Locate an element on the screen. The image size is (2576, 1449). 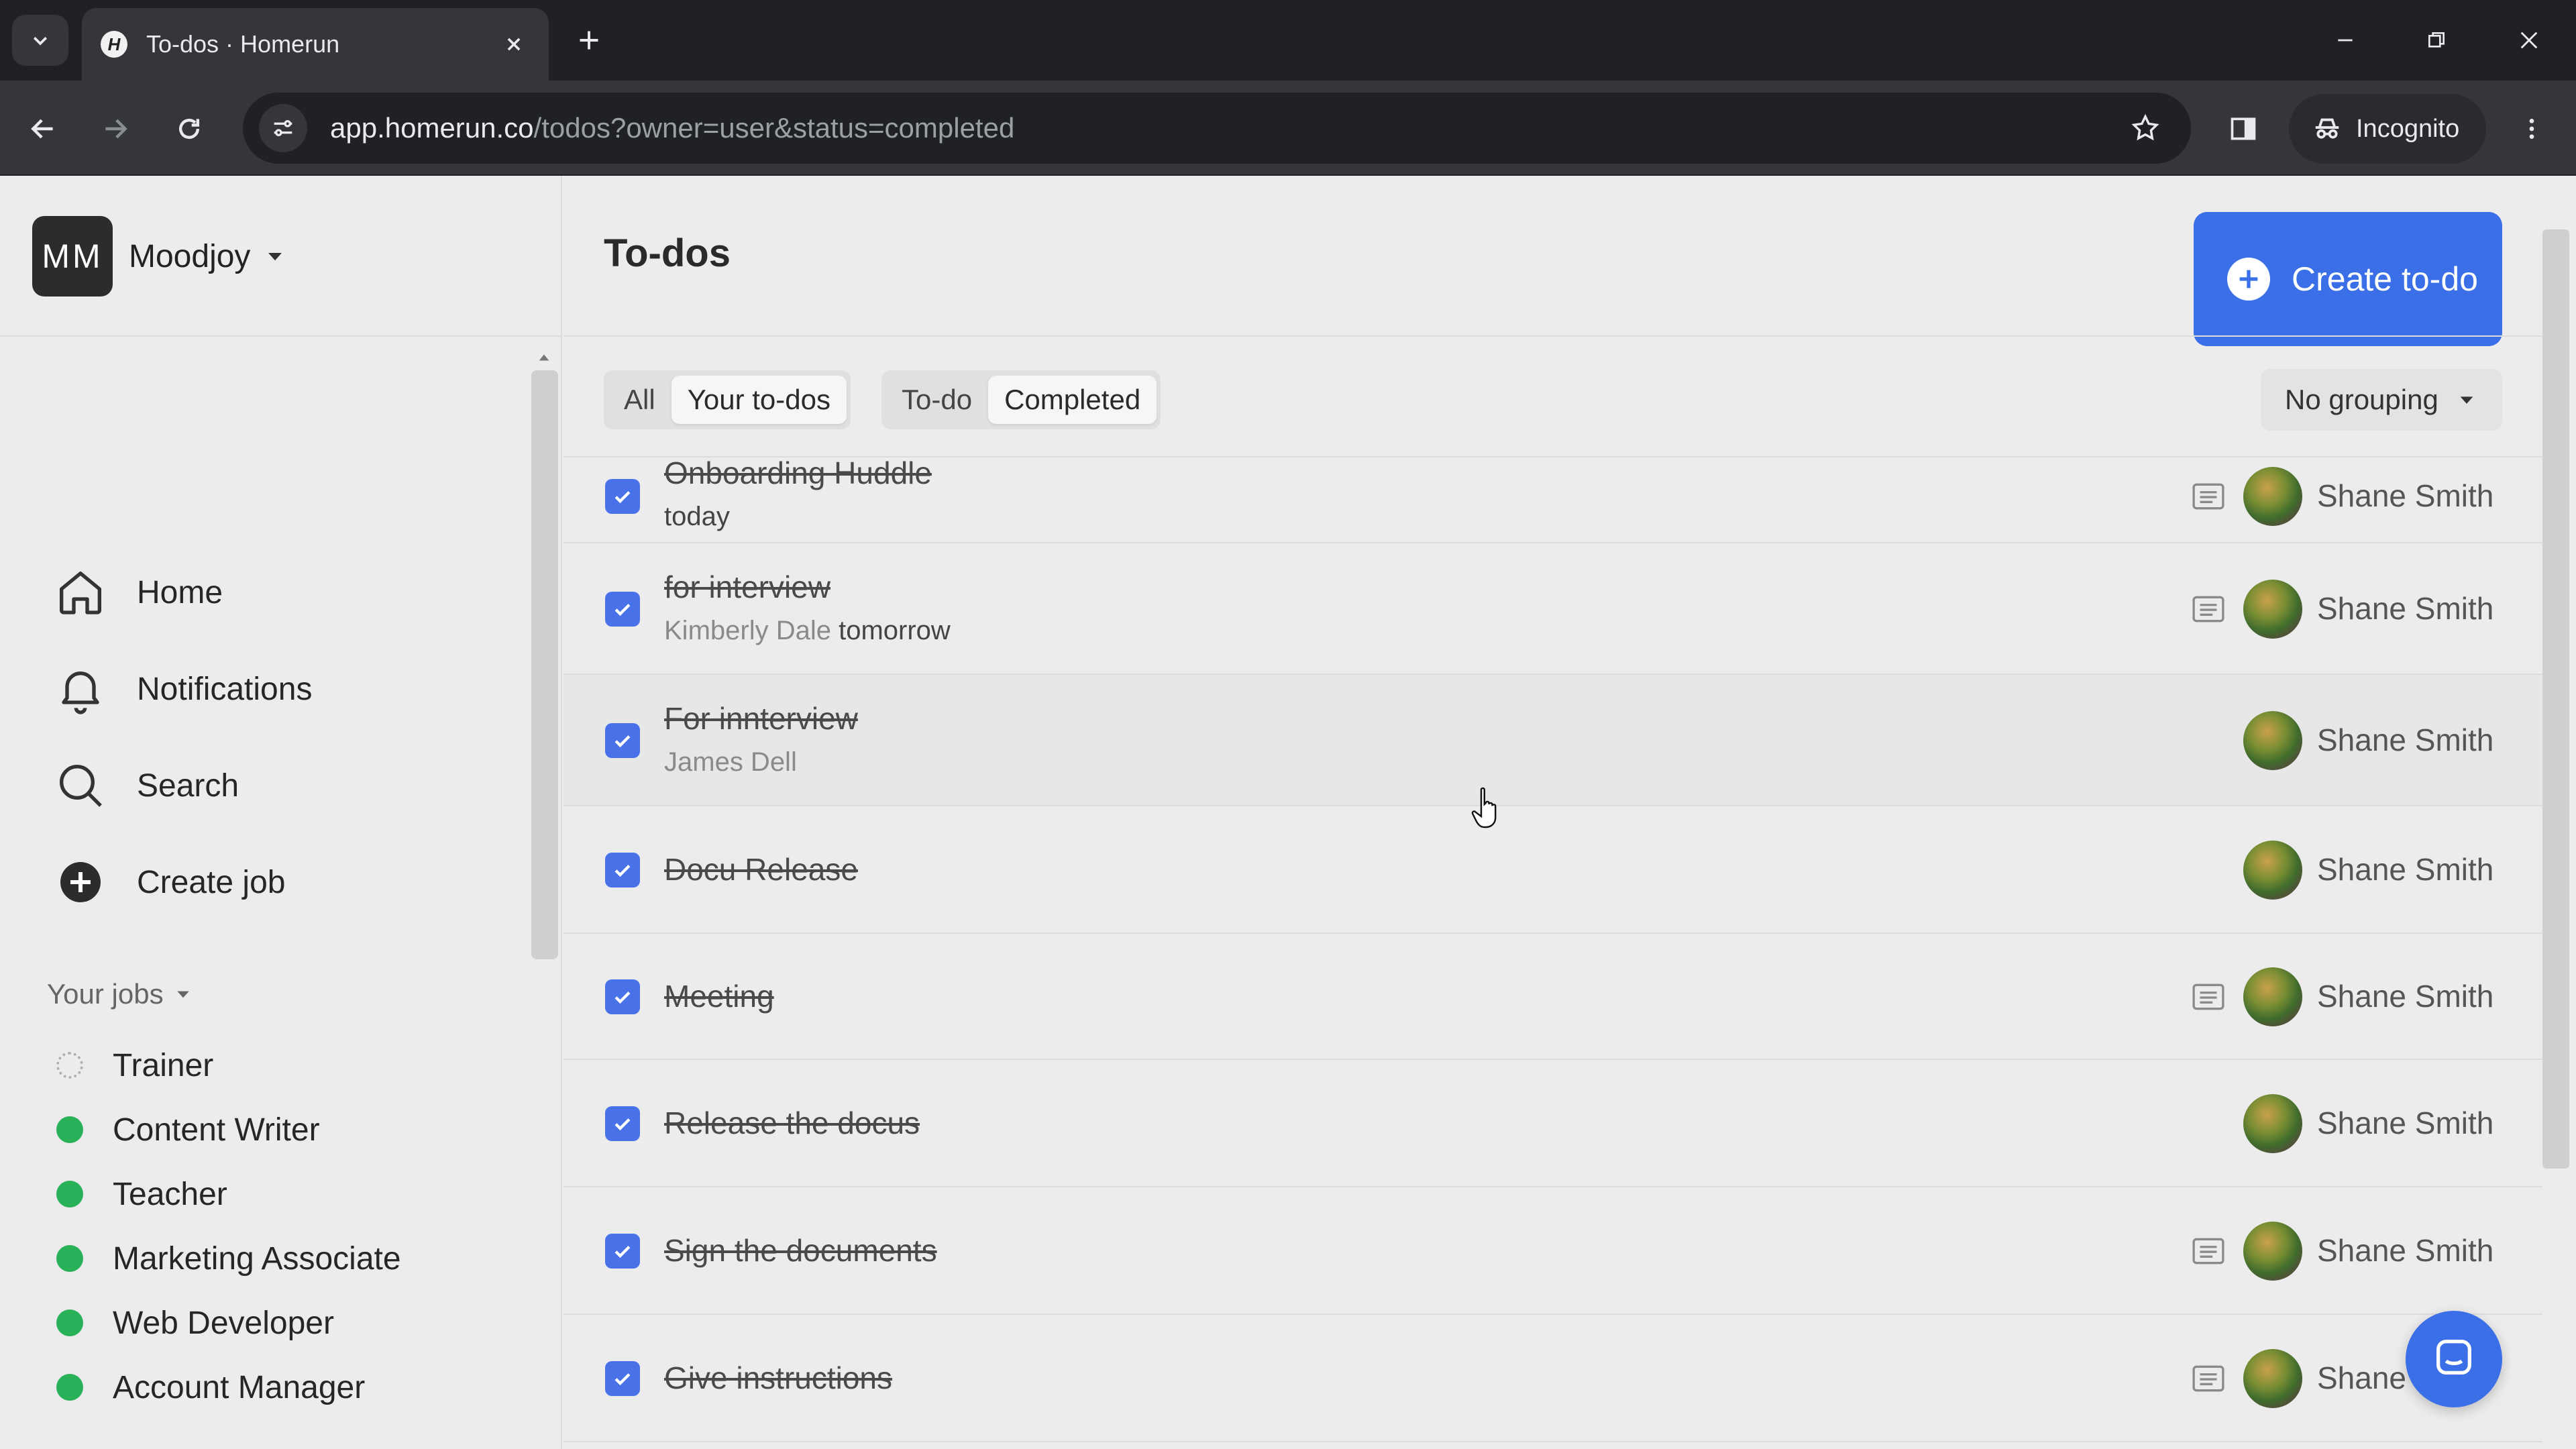
job-label: Marketing Associate is located at coordinates (257, 1258).